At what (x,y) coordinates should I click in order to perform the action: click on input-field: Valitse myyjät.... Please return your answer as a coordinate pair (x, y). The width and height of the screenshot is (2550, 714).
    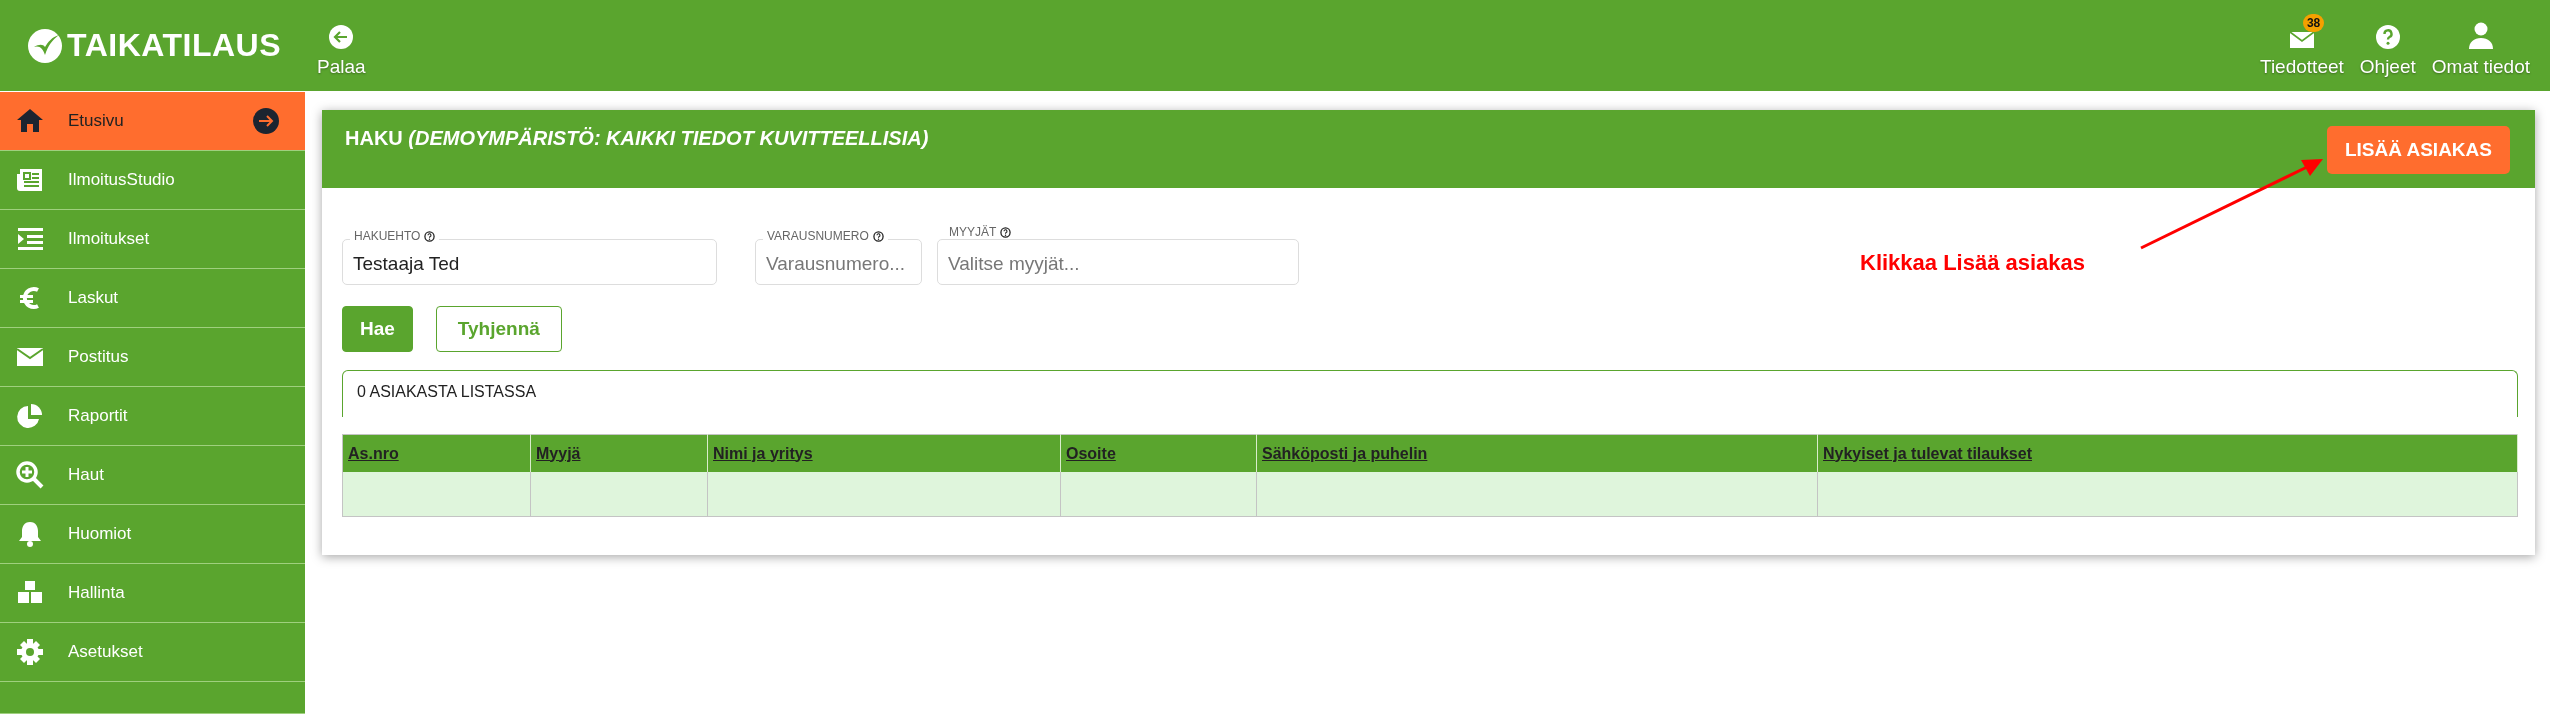
    Looking at the image, I should click on (1118, 262).